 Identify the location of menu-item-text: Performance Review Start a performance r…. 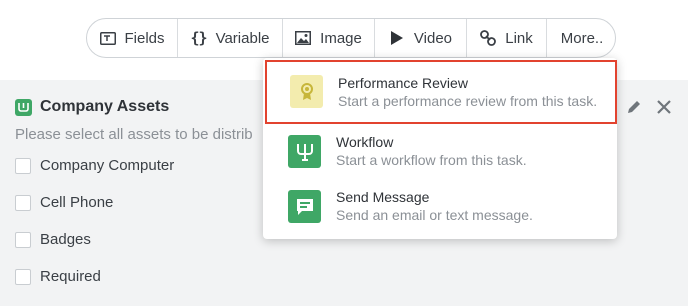
(467, 92).